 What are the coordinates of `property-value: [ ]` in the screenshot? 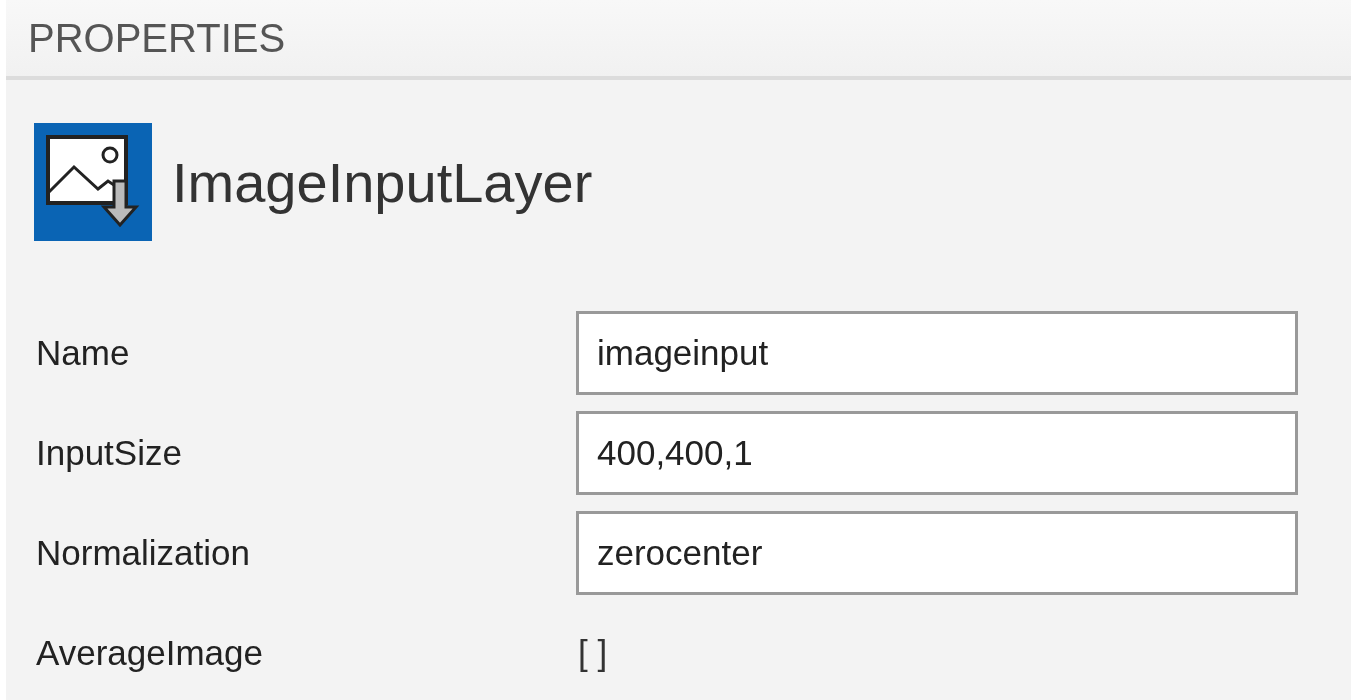 It's located at (592, 653).